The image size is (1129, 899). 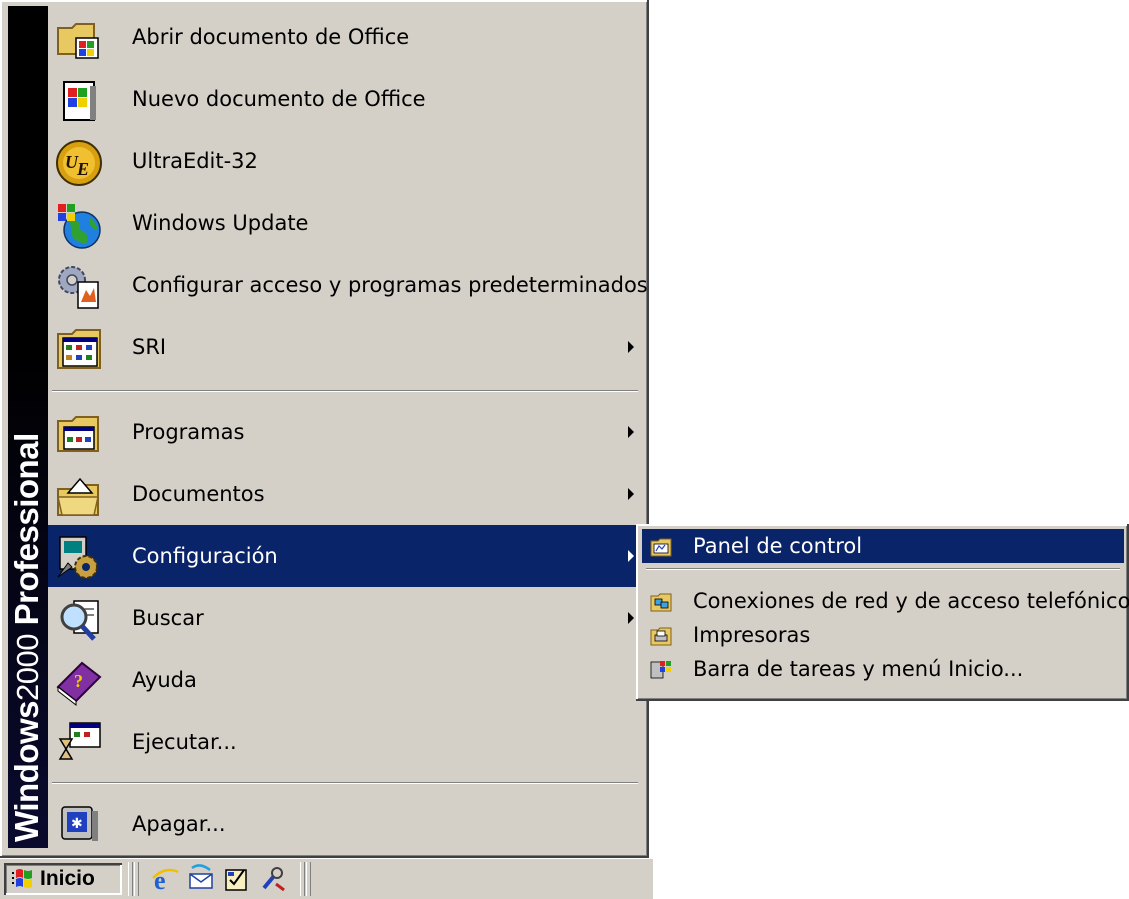 What do you see at coordinates (165, 879) in the screenshot?
I see `internet-explorer-icon: e` at bounding box center [165, 879].